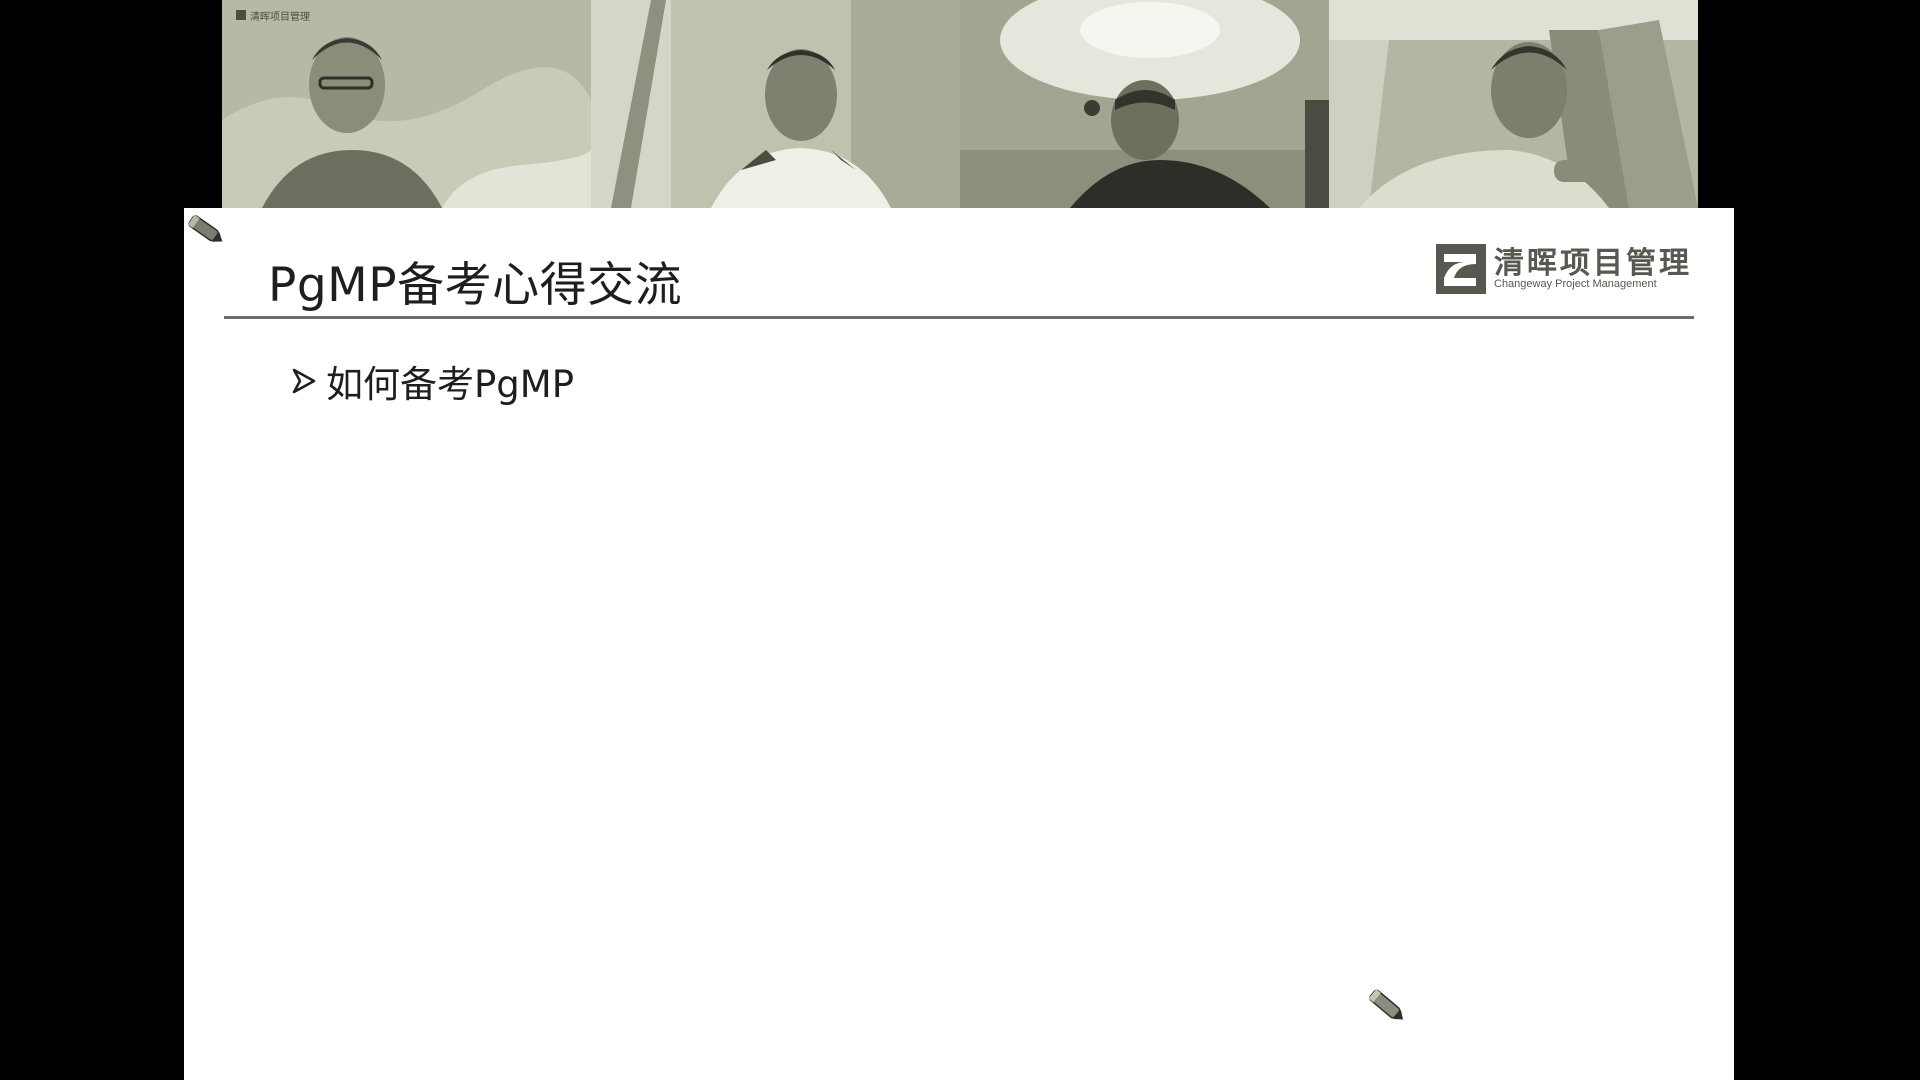  Describe the element at coordinates (475, 285) in the screenshot. I see `slide-title: PgMP备考心得交流` at that location.